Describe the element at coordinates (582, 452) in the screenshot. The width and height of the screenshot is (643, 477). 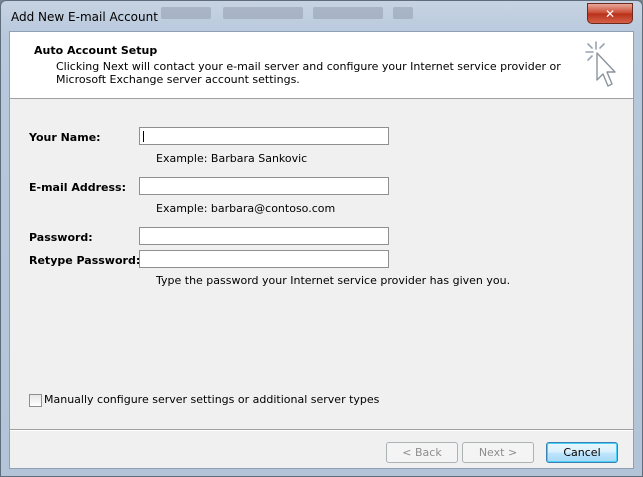
I see `cancel-button: Cancel` at that location.